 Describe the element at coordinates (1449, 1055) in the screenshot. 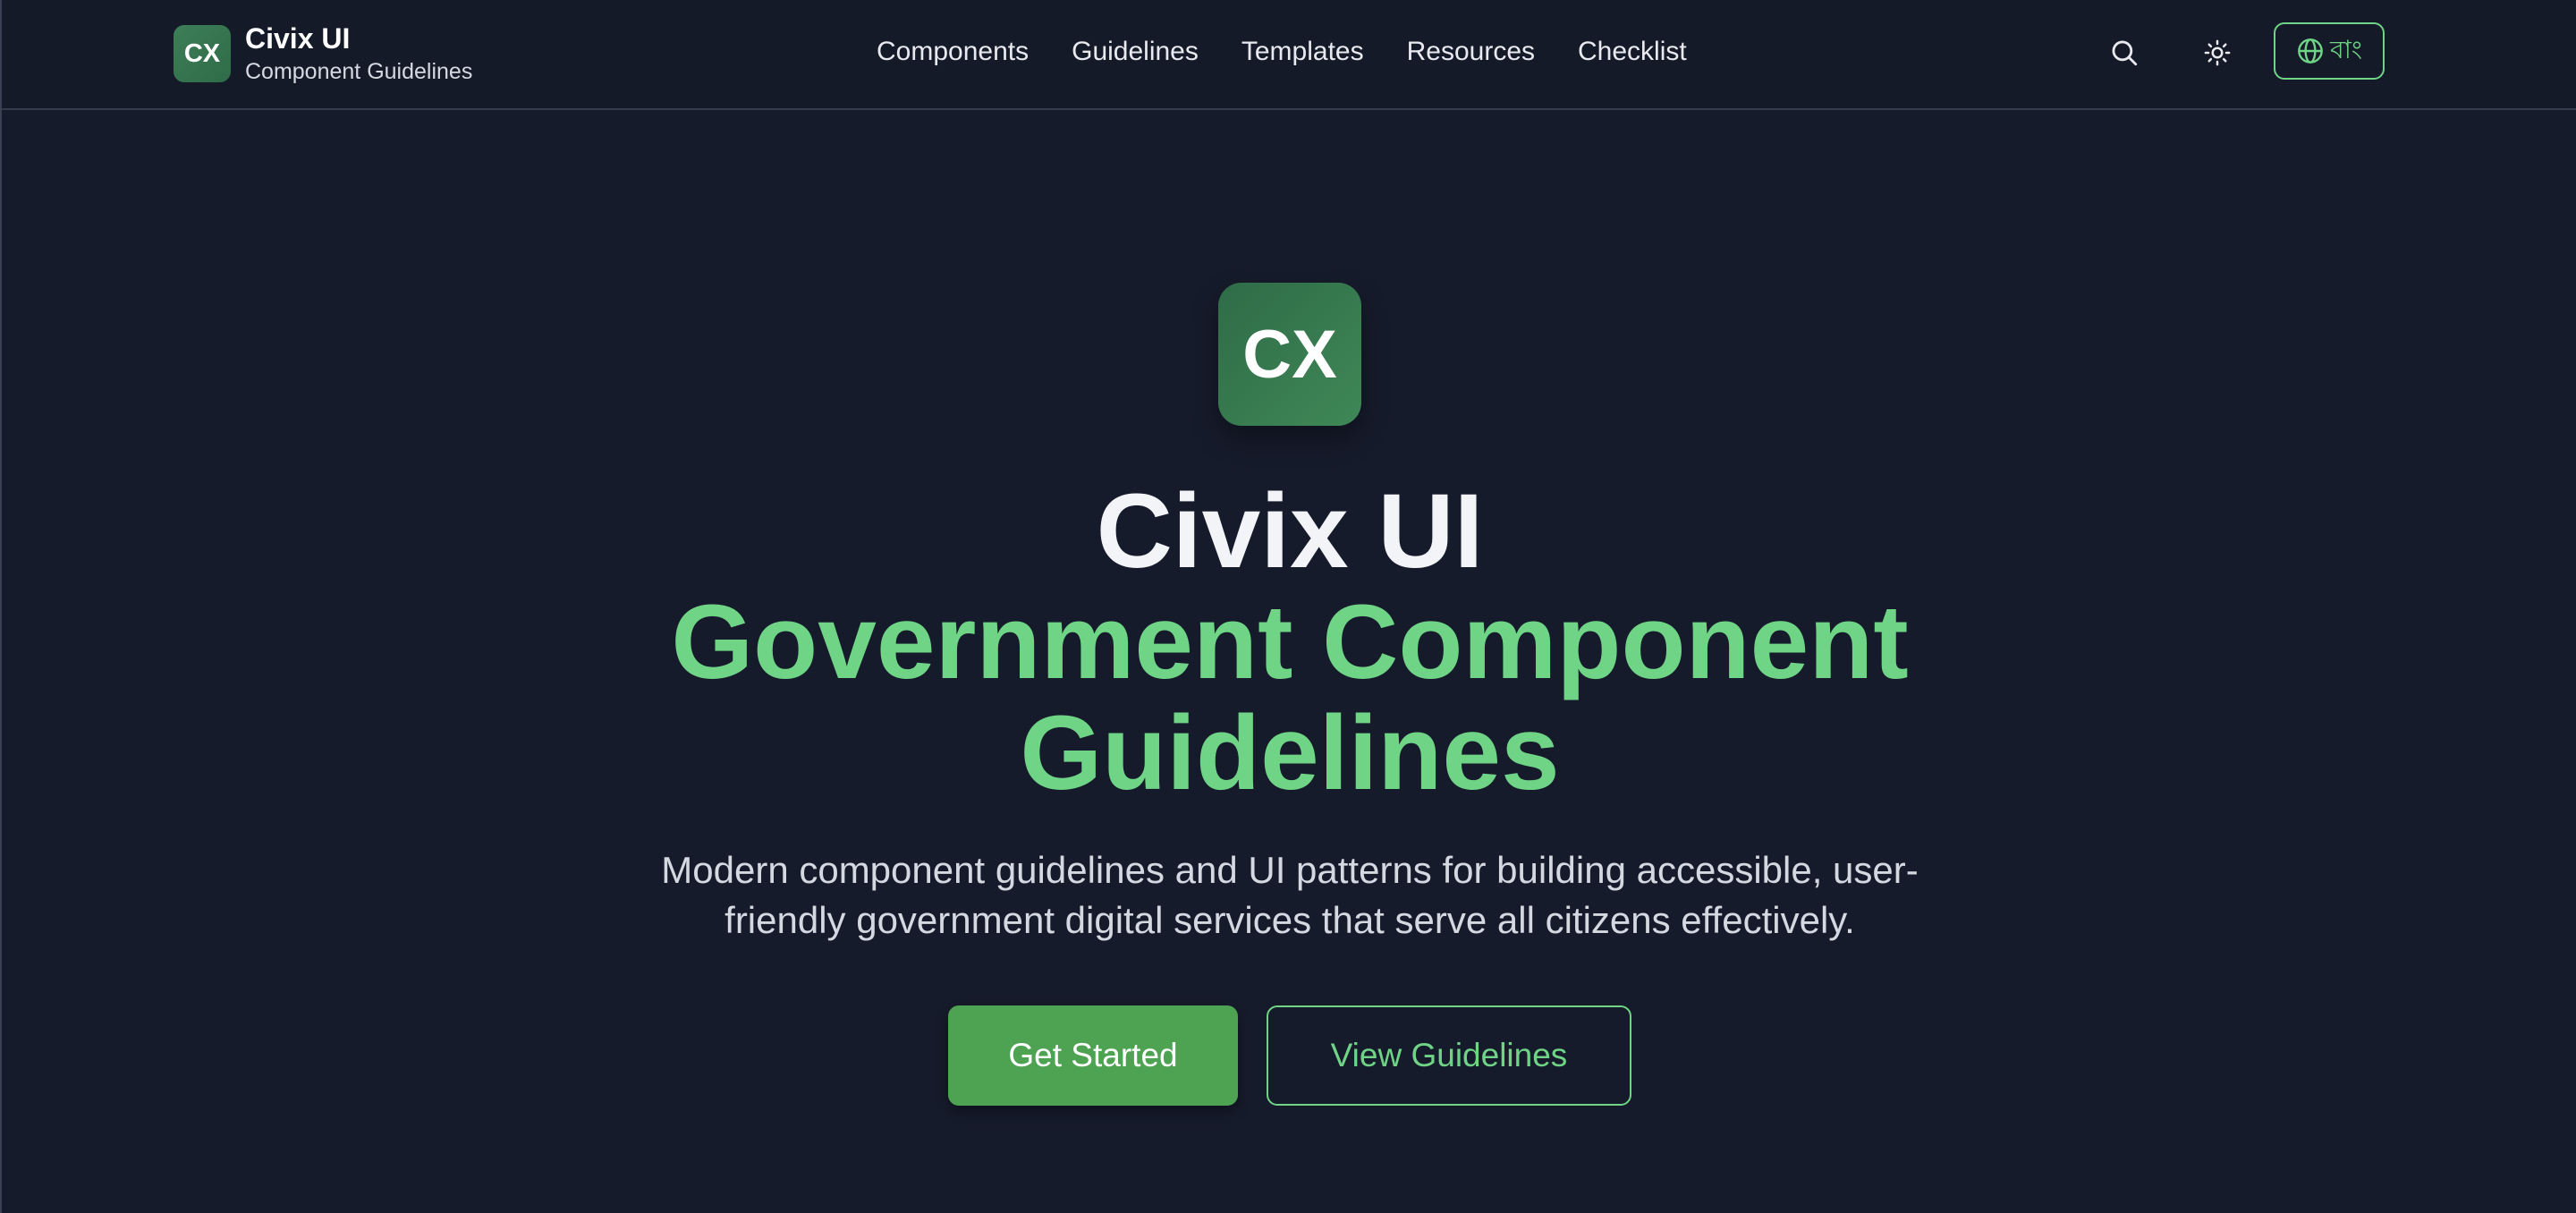

I see `view-guidelines-button: View Guidelines` at that location.